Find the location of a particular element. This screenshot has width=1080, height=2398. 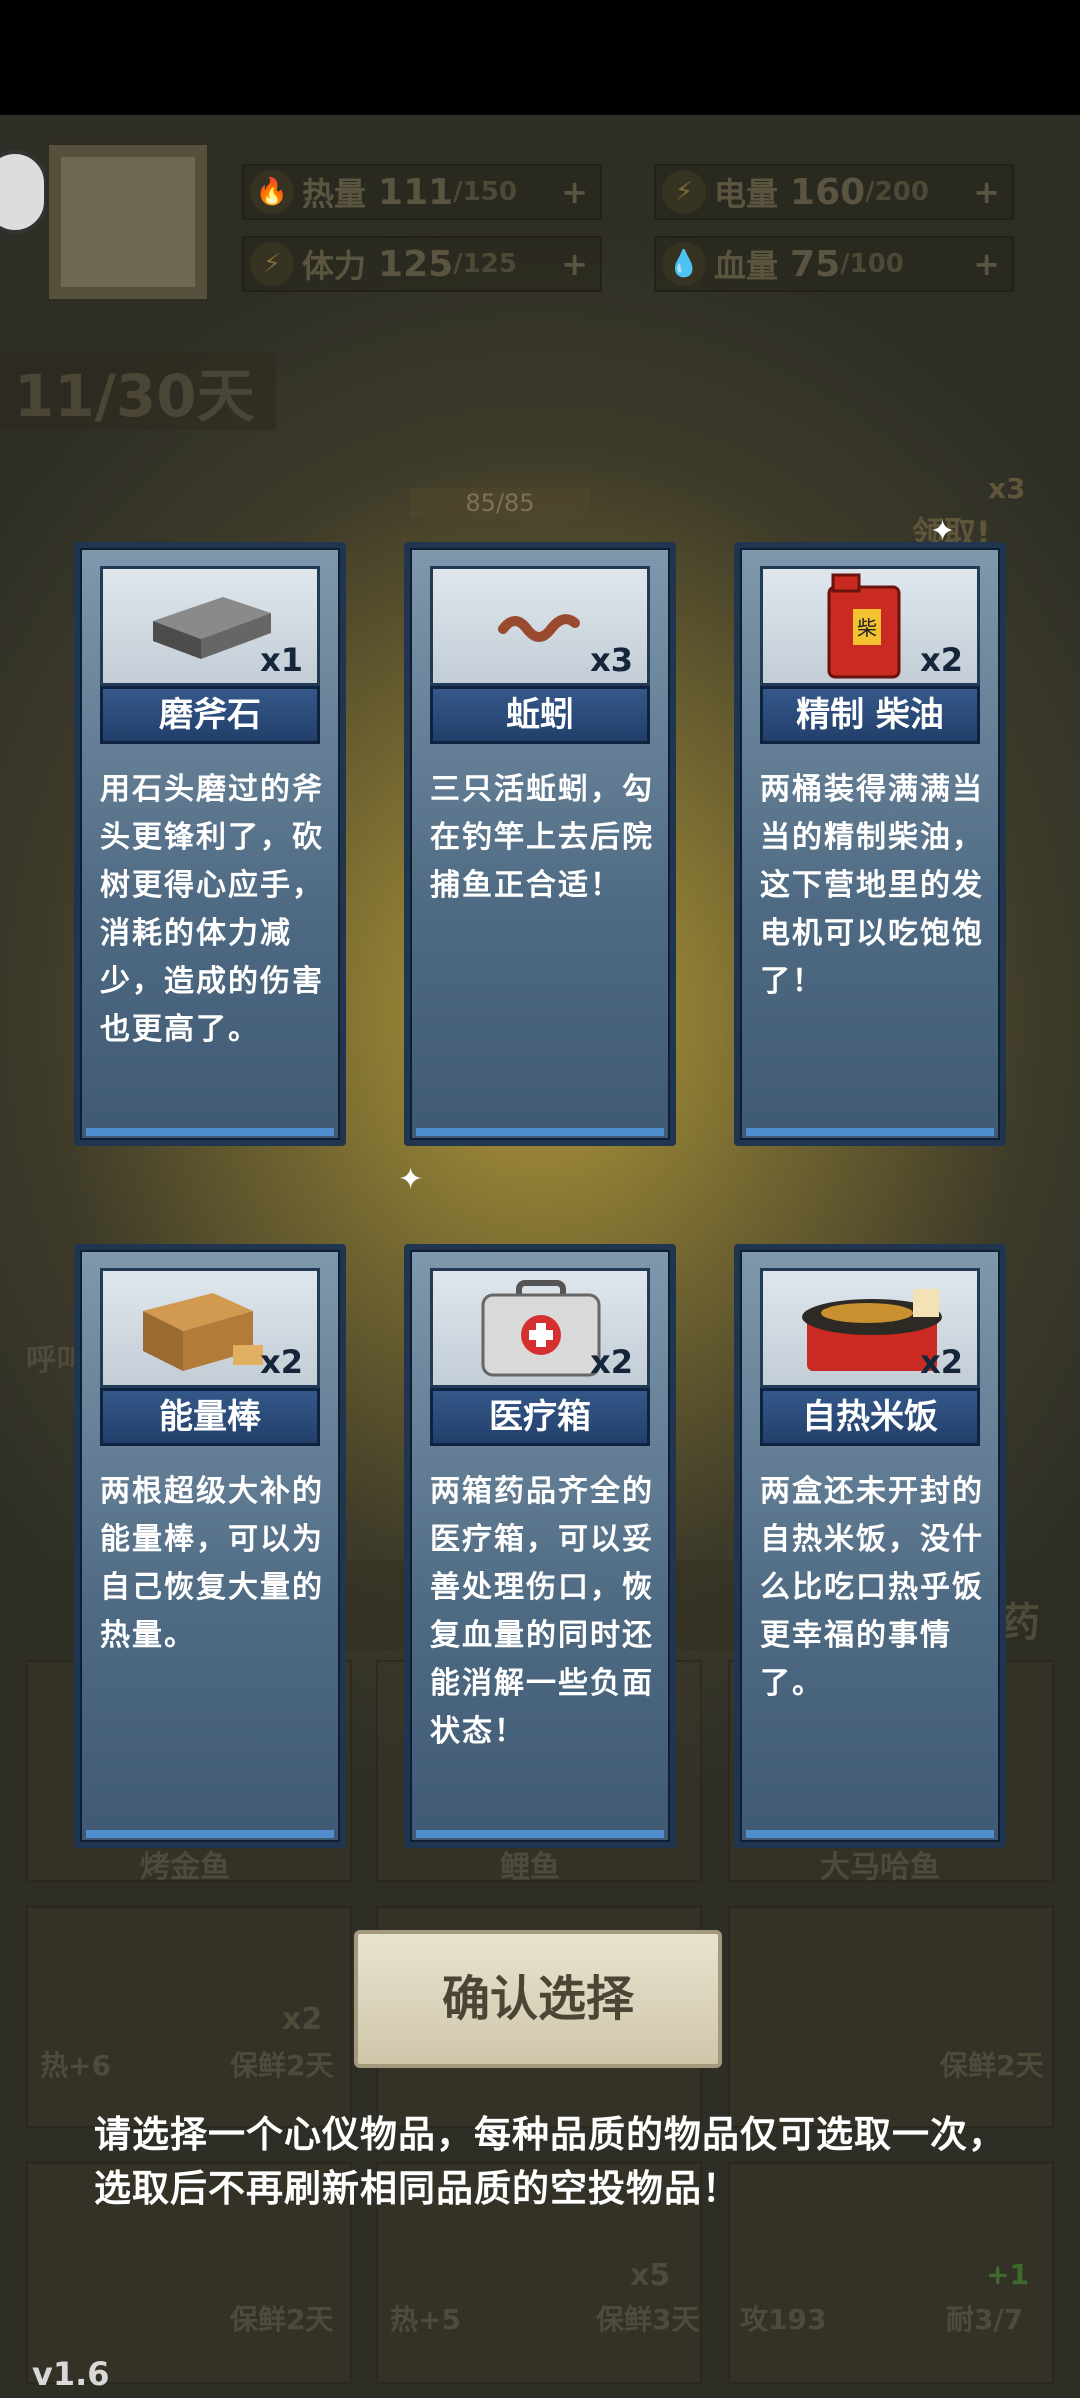

inventory-item-durability: 耐3/7 is located at coordinates (985, 2319).